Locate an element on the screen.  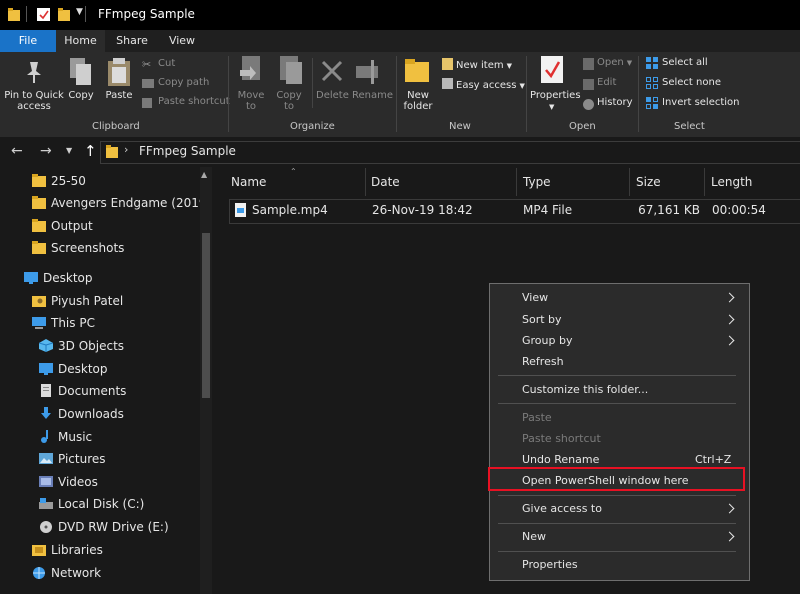
open-group-label: Open is located at coordinates (582, 126).